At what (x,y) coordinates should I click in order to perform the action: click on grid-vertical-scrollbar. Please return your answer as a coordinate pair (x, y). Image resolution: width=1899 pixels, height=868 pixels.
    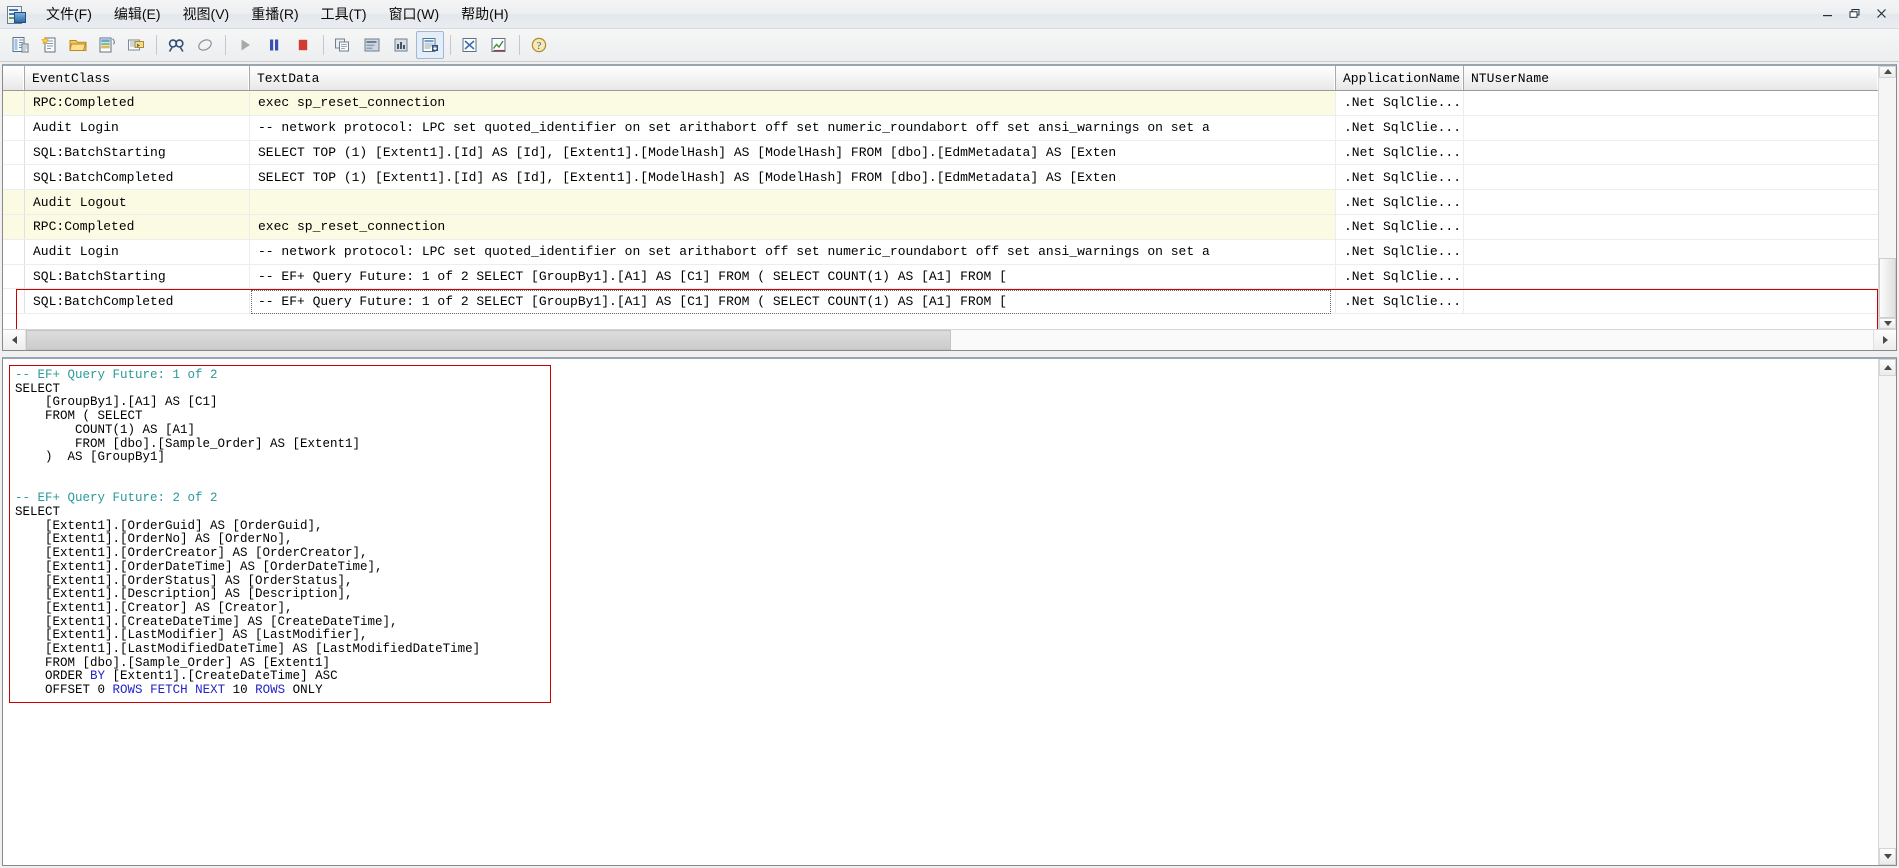
    Looking at the image, I should click on (1887, 197).